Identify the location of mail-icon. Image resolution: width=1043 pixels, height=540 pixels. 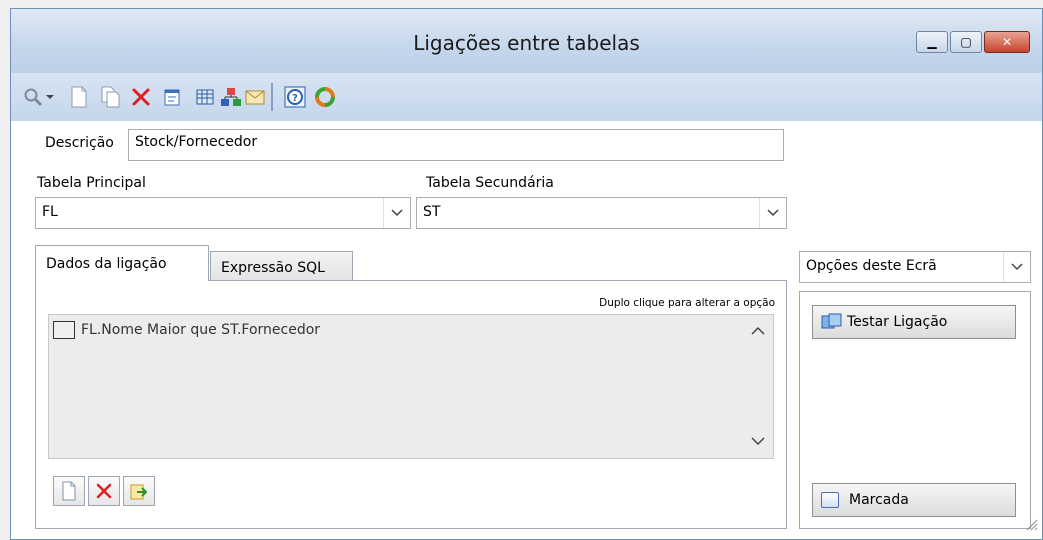
(255, 97).